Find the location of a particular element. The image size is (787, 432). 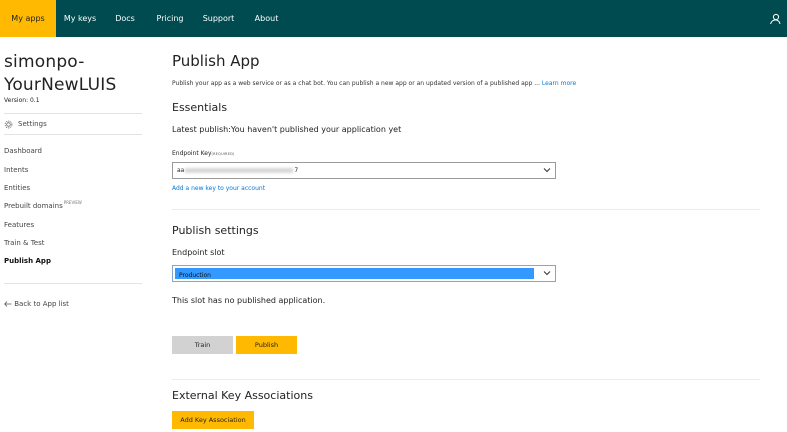

add-key-association-button: Add Key Association is located at coordinates (213, 420).